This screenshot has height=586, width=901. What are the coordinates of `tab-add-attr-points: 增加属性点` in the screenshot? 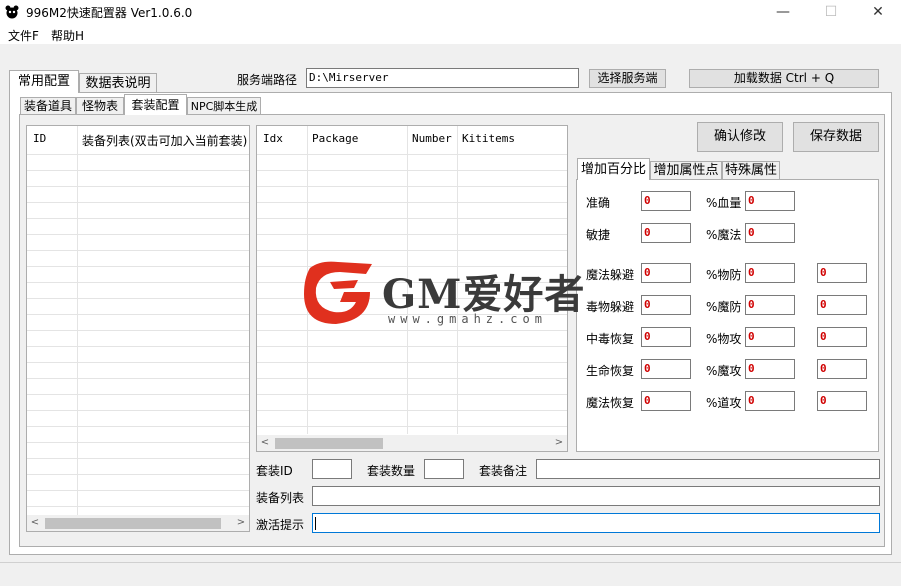 It's located at (686, 170).